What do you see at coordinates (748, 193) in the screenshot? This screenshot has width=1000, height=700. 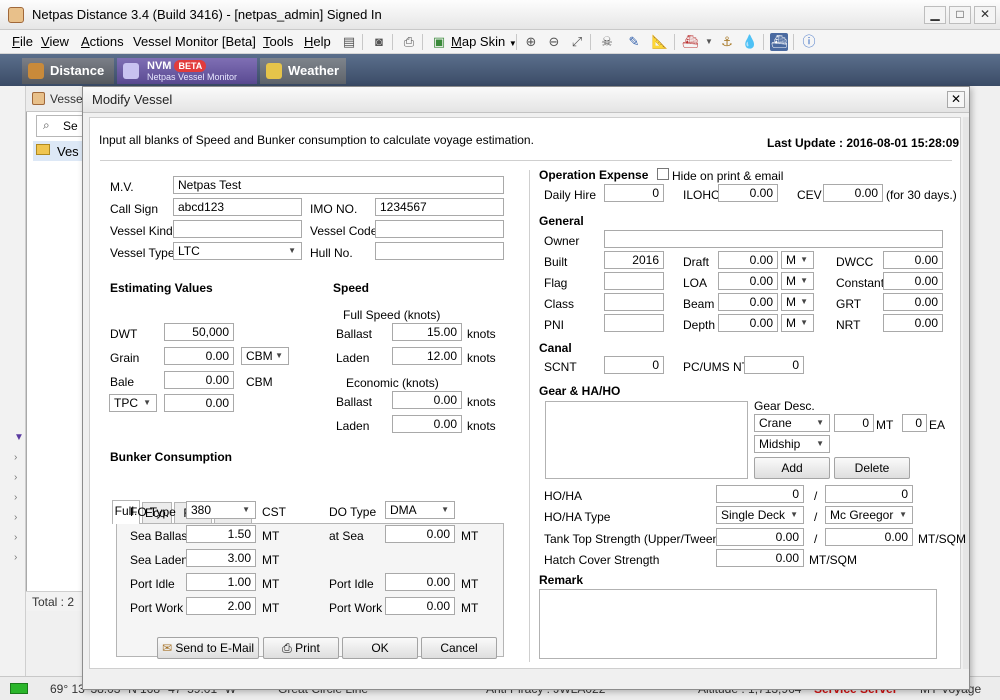 I see `ilohc-field: 0.00` at bounding box center [748, 193].